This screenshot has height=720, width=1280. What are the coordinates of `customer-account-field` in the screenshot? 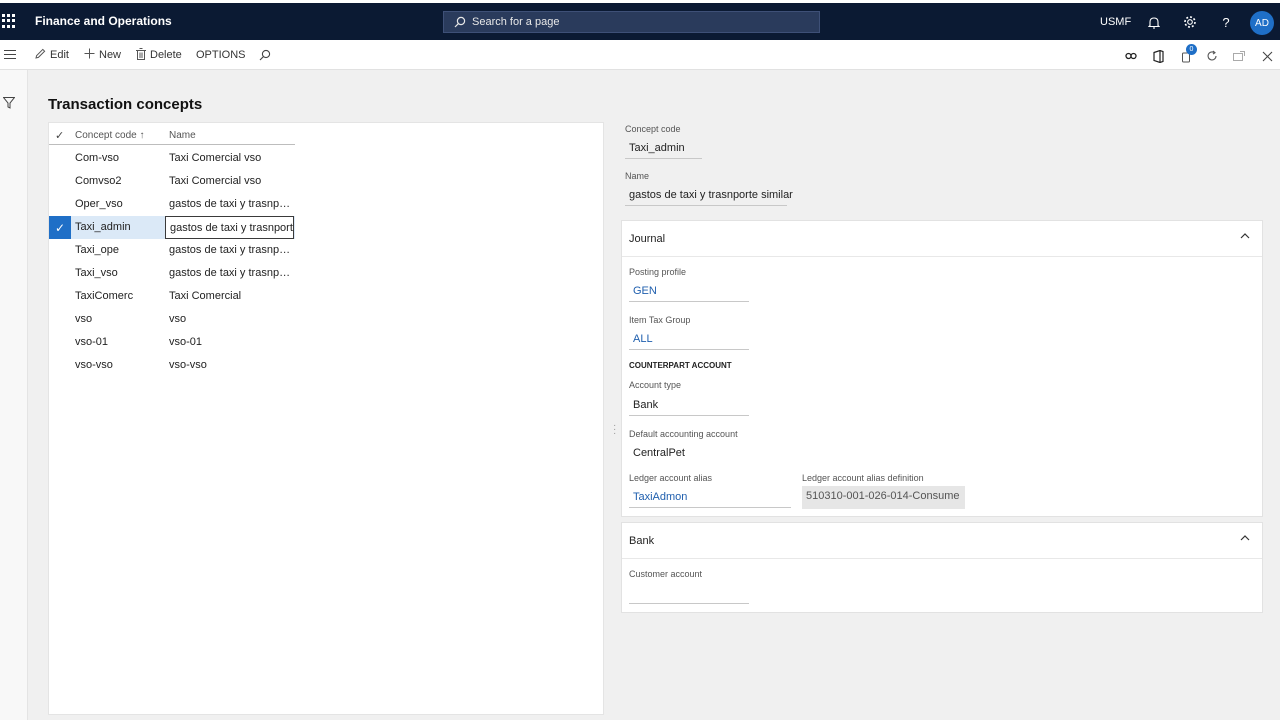 It's located at (689, 594).